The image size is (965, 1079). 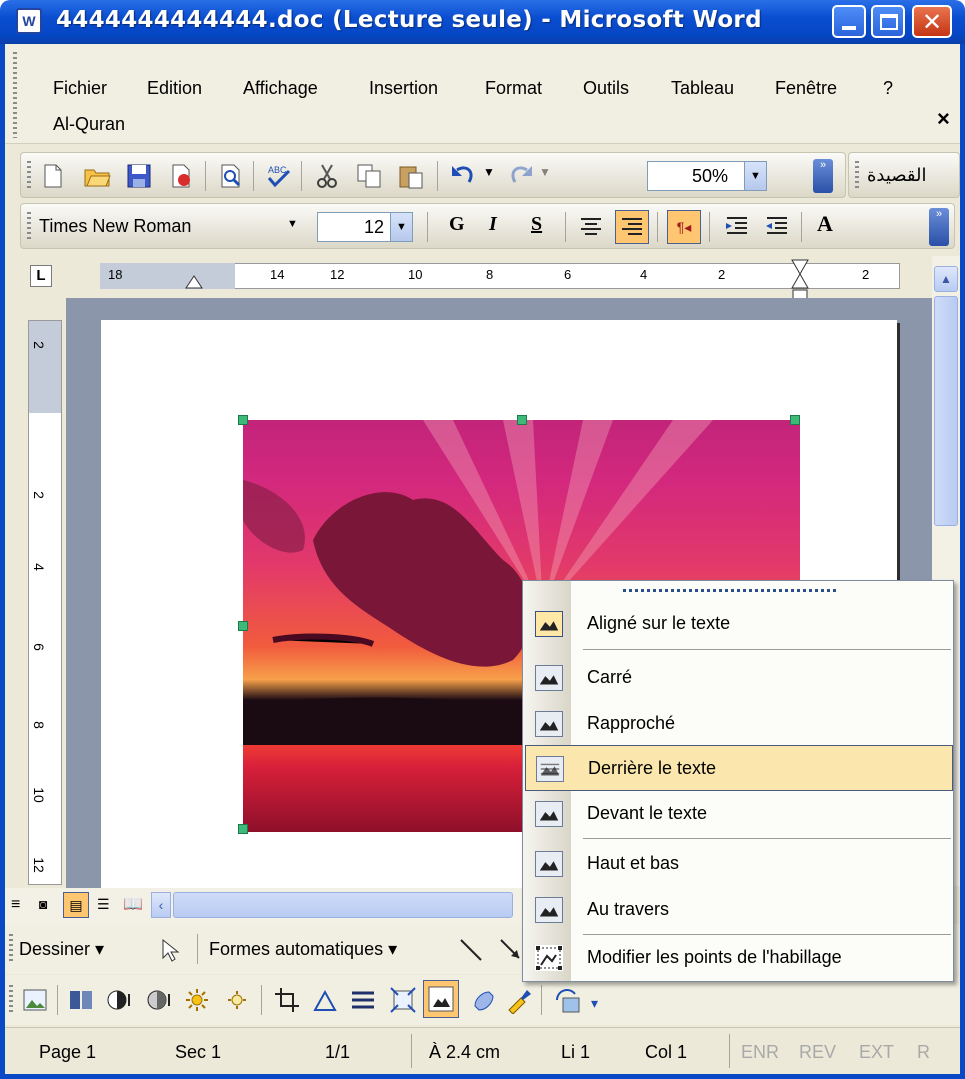 I want to click on zoom-combo: 50% ▼, so click(x=707, y=176).